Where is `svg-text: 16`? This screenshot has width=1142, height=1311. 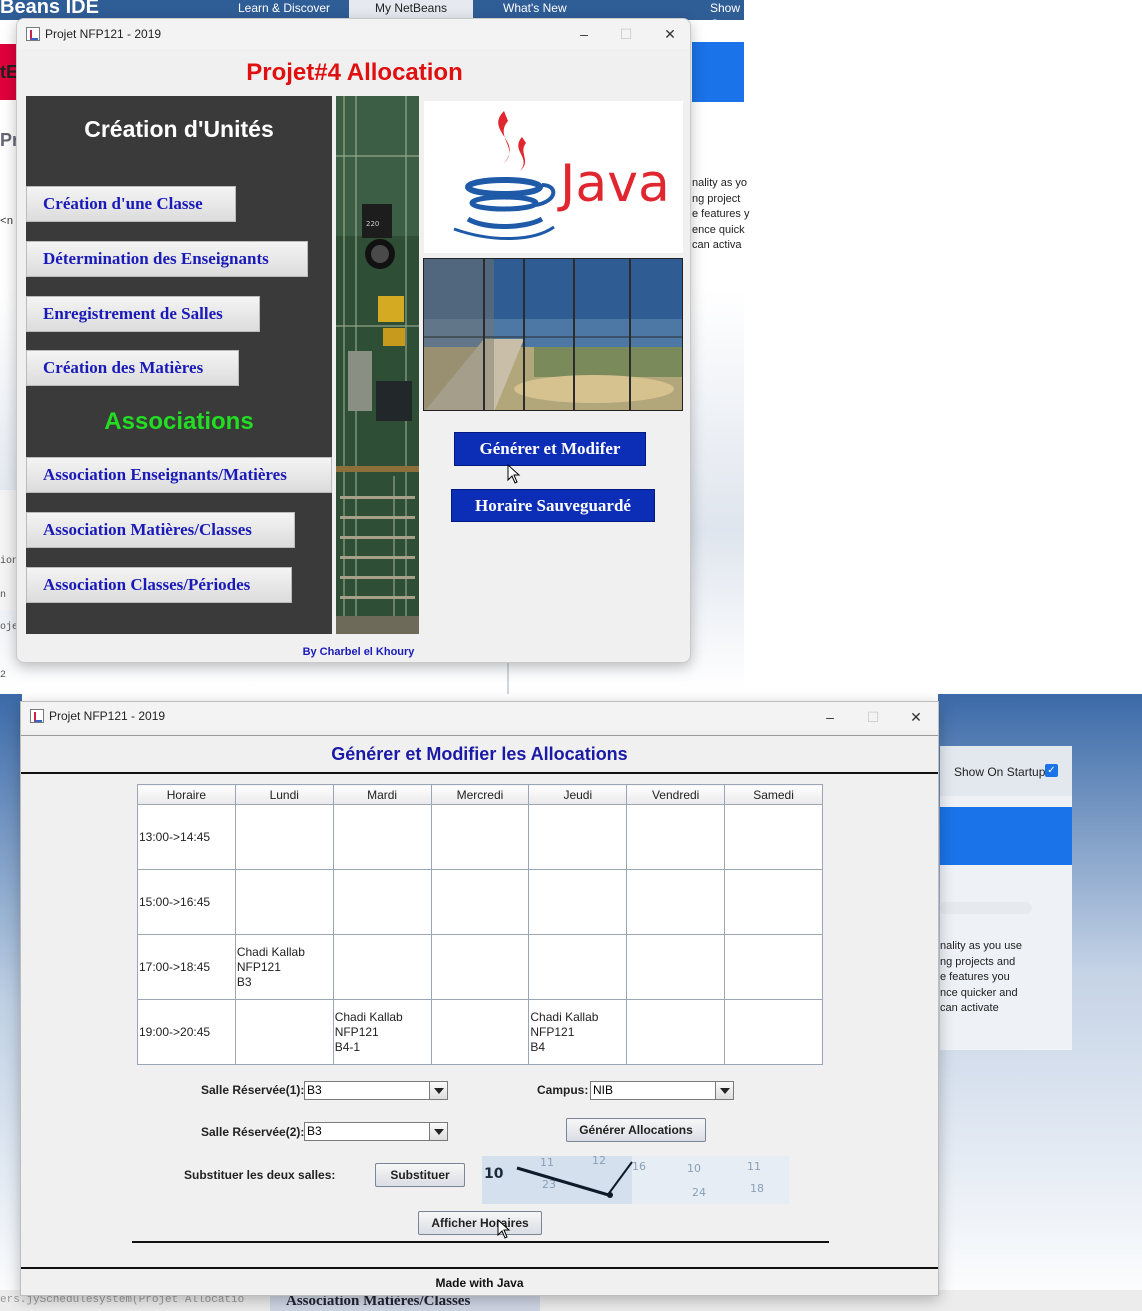 svg-text: 16 is located at coordinates (639, 1166).